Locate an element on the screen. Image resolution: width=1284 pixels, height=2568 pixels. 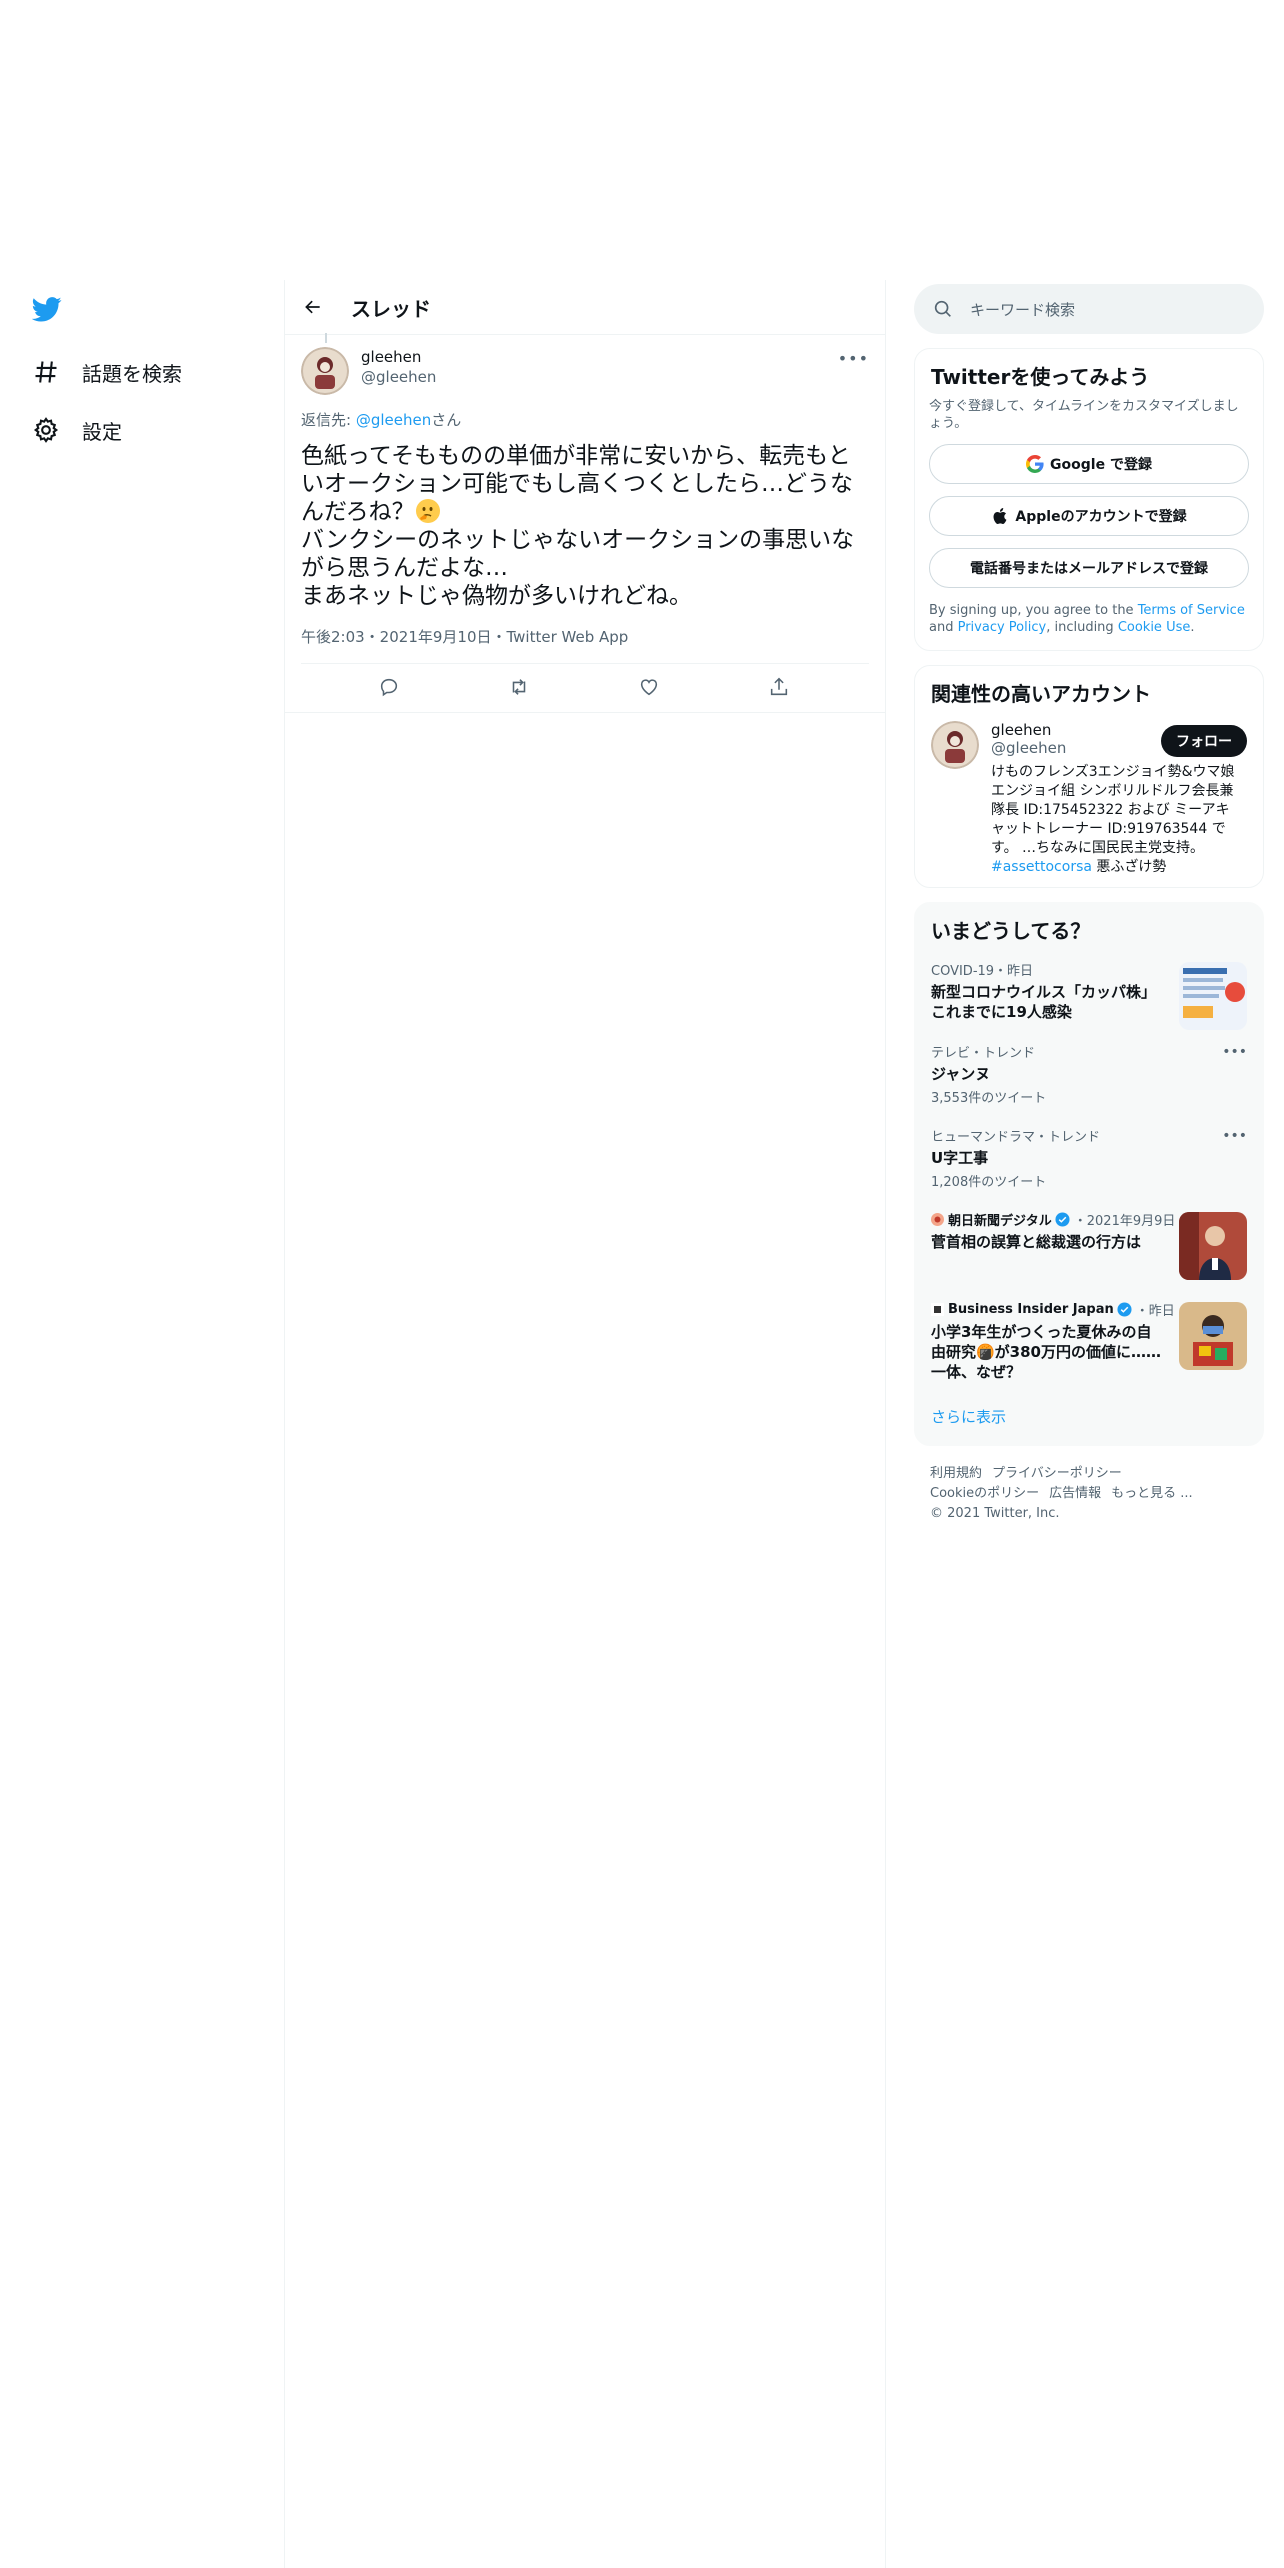
reply-handle-link: @gleehen is located at coordinates (393, 420).